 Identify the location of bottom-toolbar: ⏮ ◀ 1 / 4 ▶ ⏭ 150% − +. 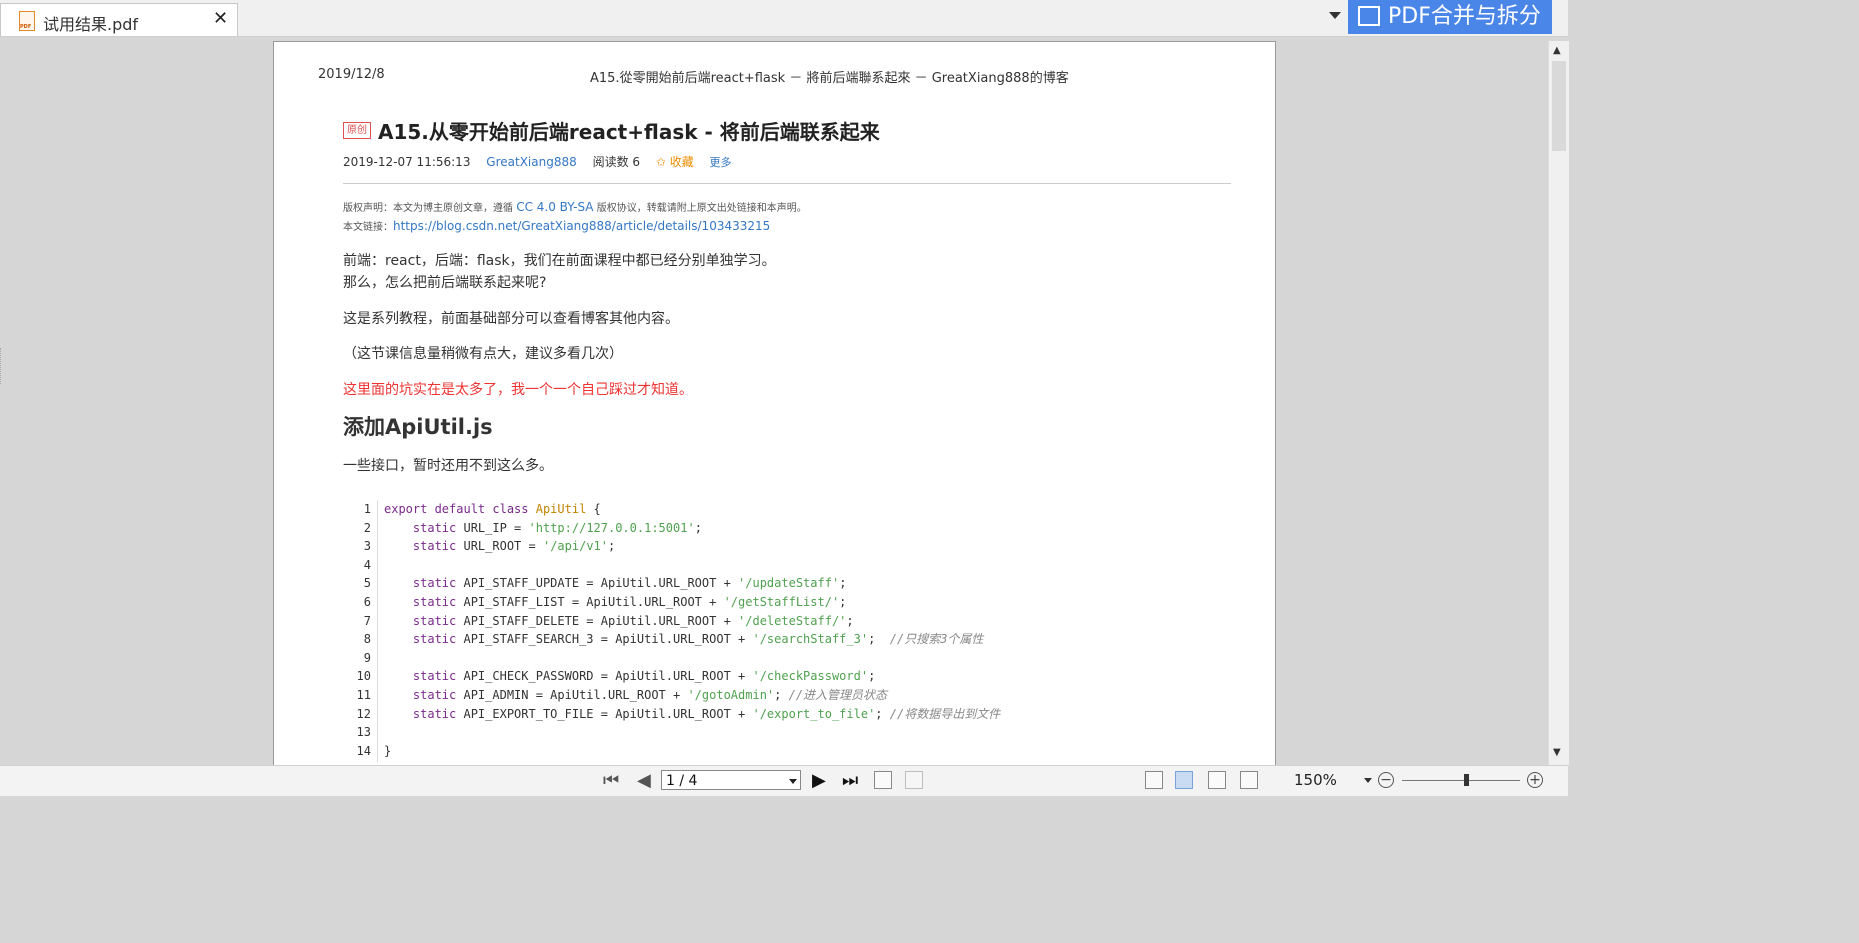
(784, 780).